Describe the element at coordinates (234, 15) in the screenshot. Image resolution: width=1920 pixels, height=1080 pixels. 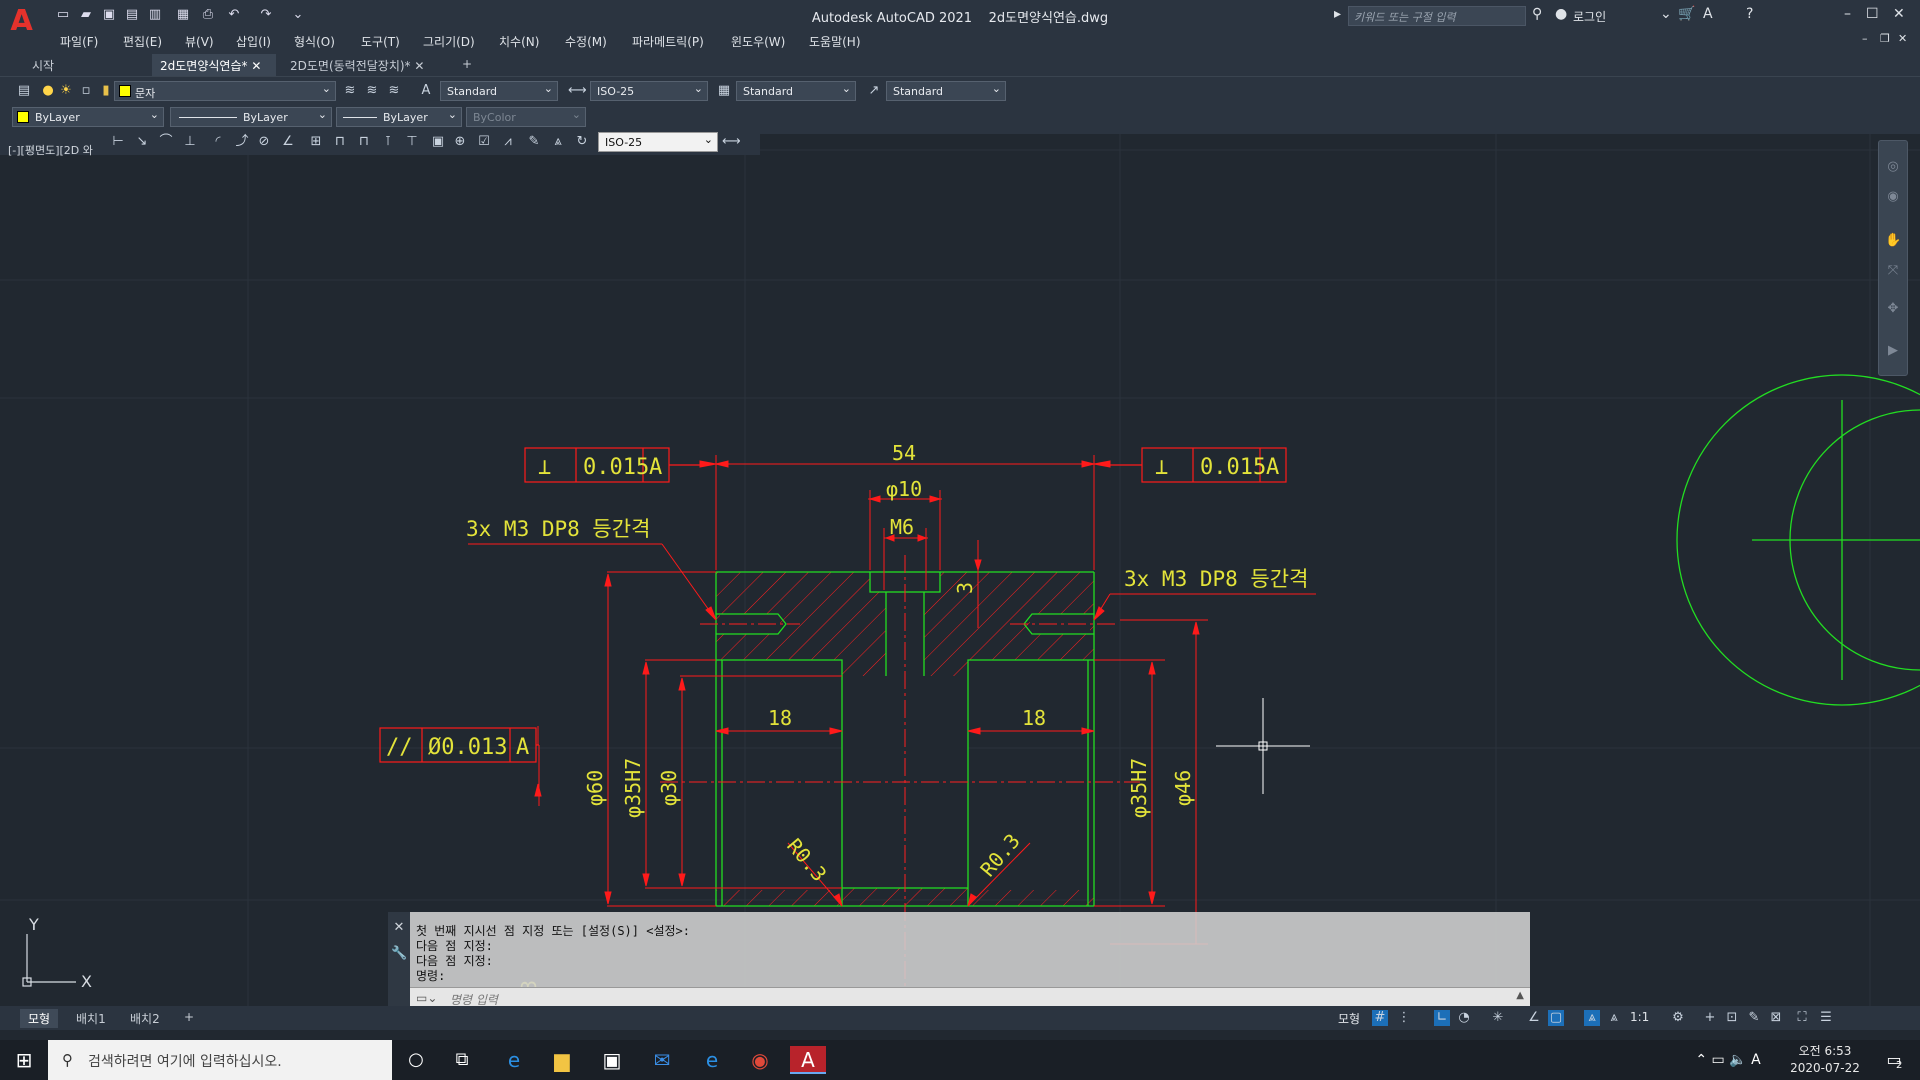
I see `undo-icon: ↶` at that location.